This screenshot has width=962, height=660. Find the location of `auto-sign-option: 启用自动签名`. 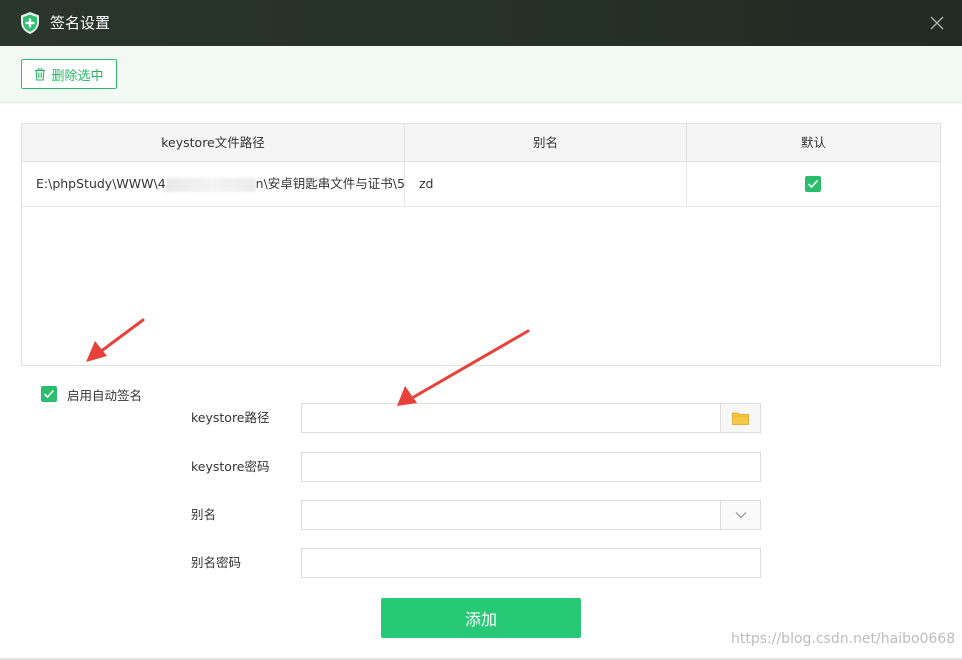

auto-sign-option: 启用自动签名 is located at coordinates (92, 394).